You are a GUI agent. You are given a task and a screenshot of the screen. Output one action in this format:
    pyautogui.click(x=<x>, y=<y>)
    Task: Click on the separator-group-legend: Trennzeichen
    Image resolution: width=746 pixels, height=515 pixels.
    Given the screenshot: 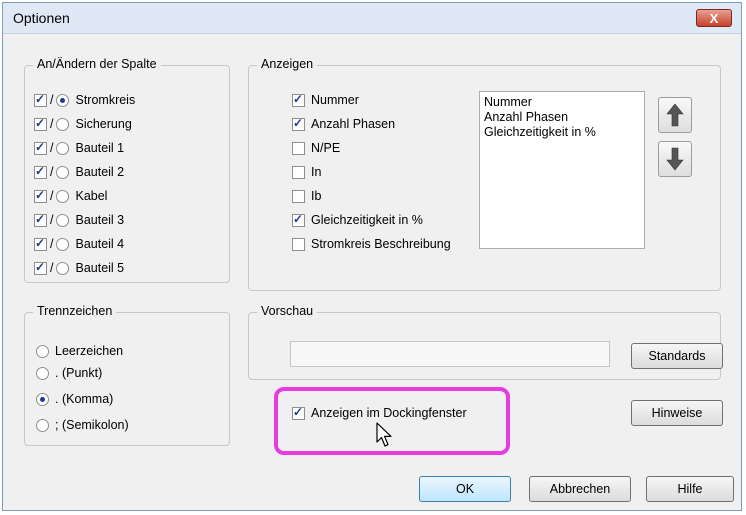 What is the action you would take?
    pyautogui.click(x=75, y=311)
    